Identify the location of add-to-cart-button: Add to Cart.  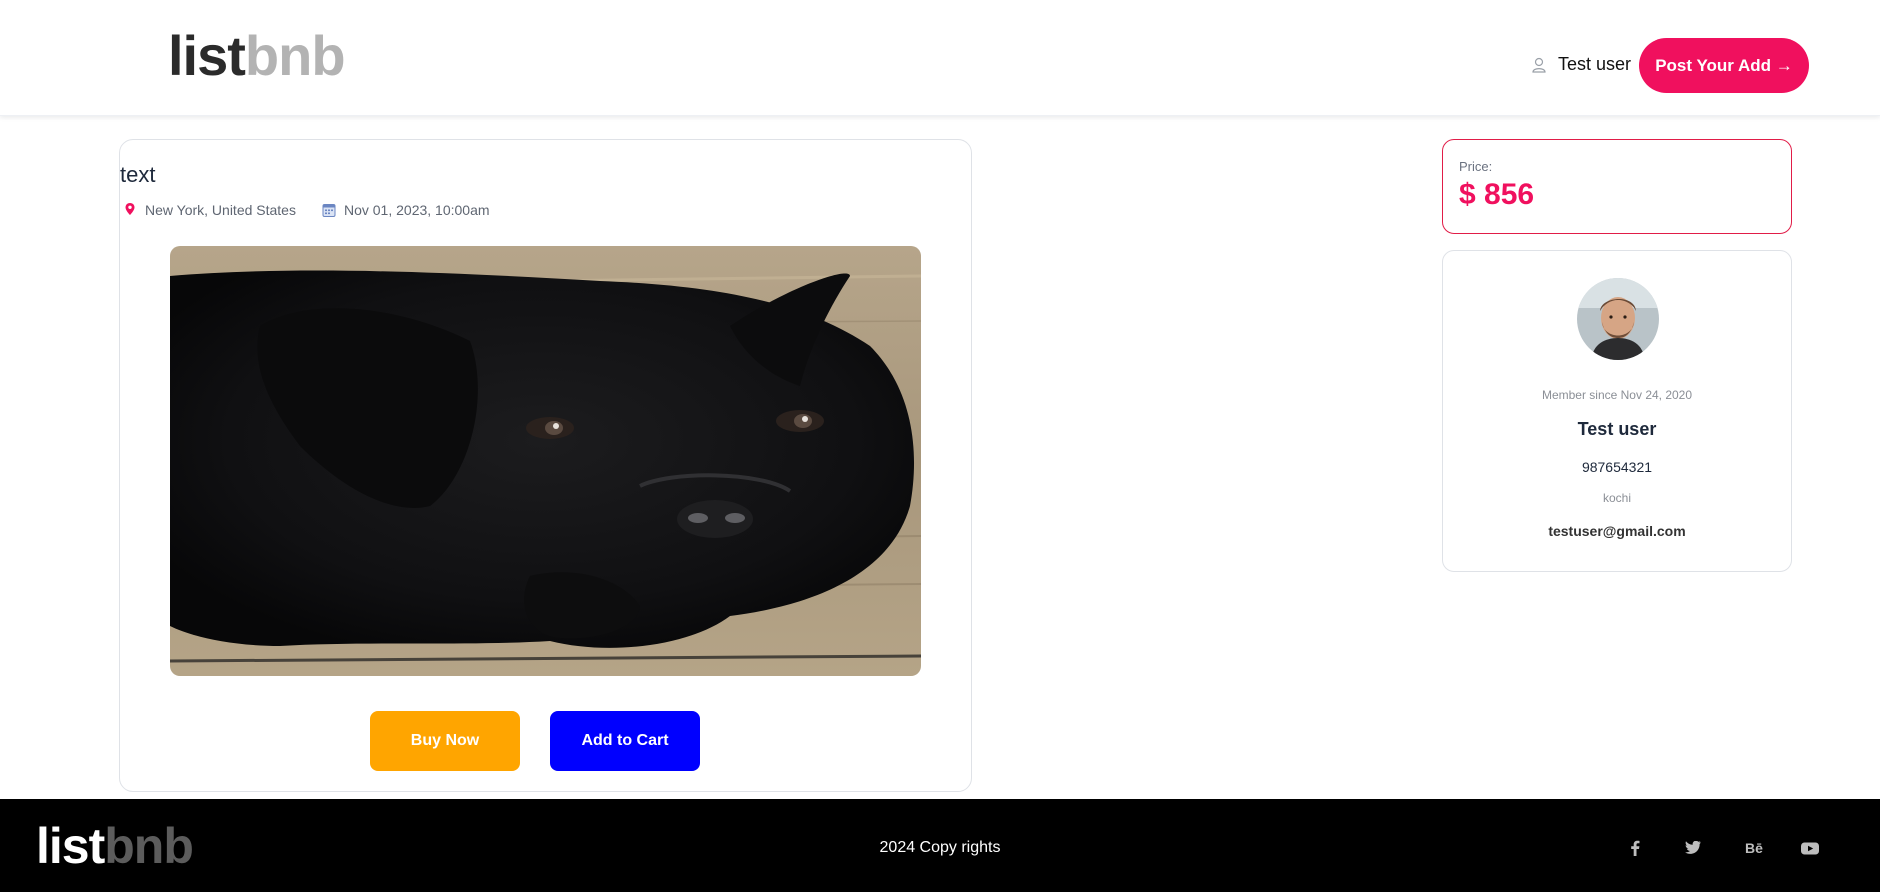
(625, 741).